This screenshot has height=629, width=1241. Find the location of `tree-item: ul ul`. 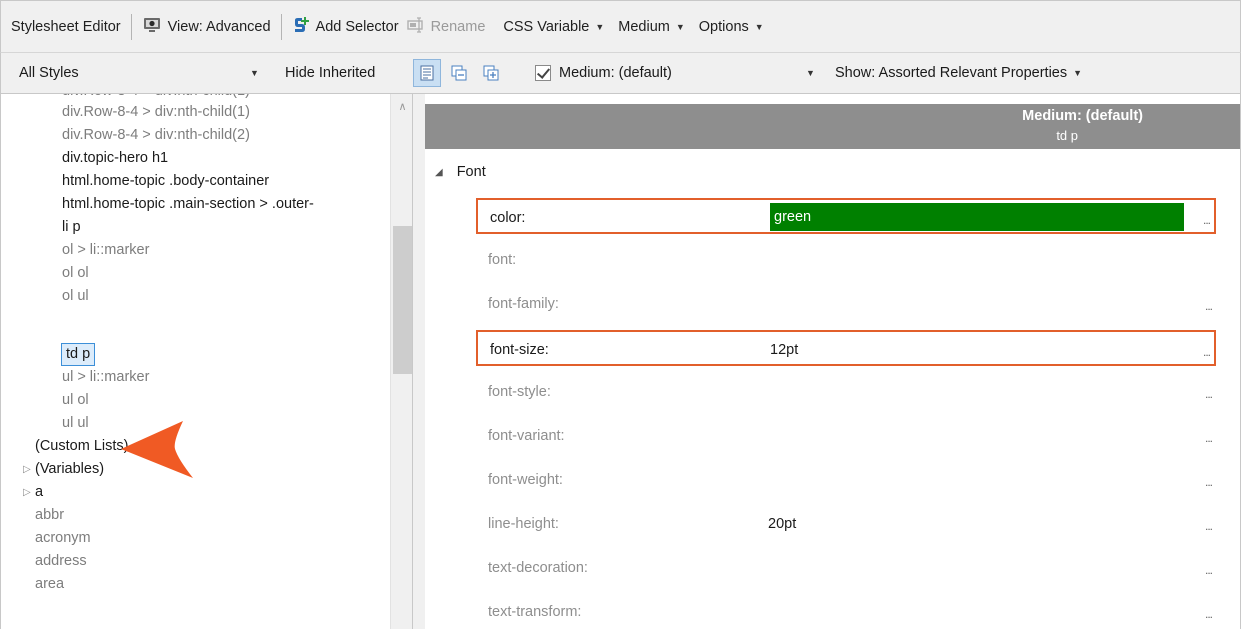

tree-item: ul ul is located at coordinates (75, 423).